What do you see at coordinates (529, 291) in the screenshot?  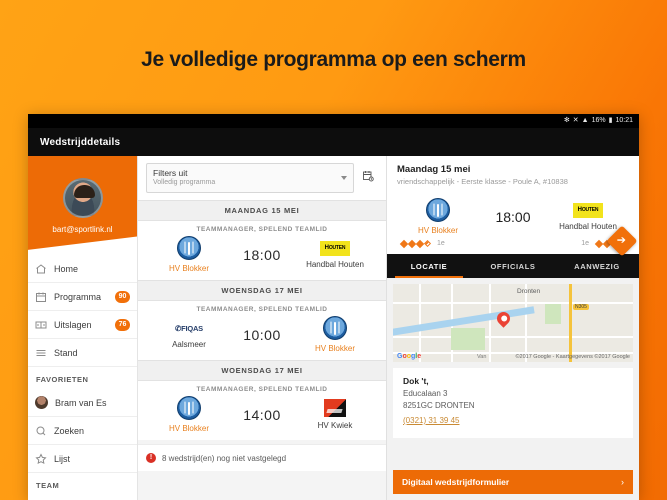 I see `map-city-label: Dronten` at bounding box center [529, 291].